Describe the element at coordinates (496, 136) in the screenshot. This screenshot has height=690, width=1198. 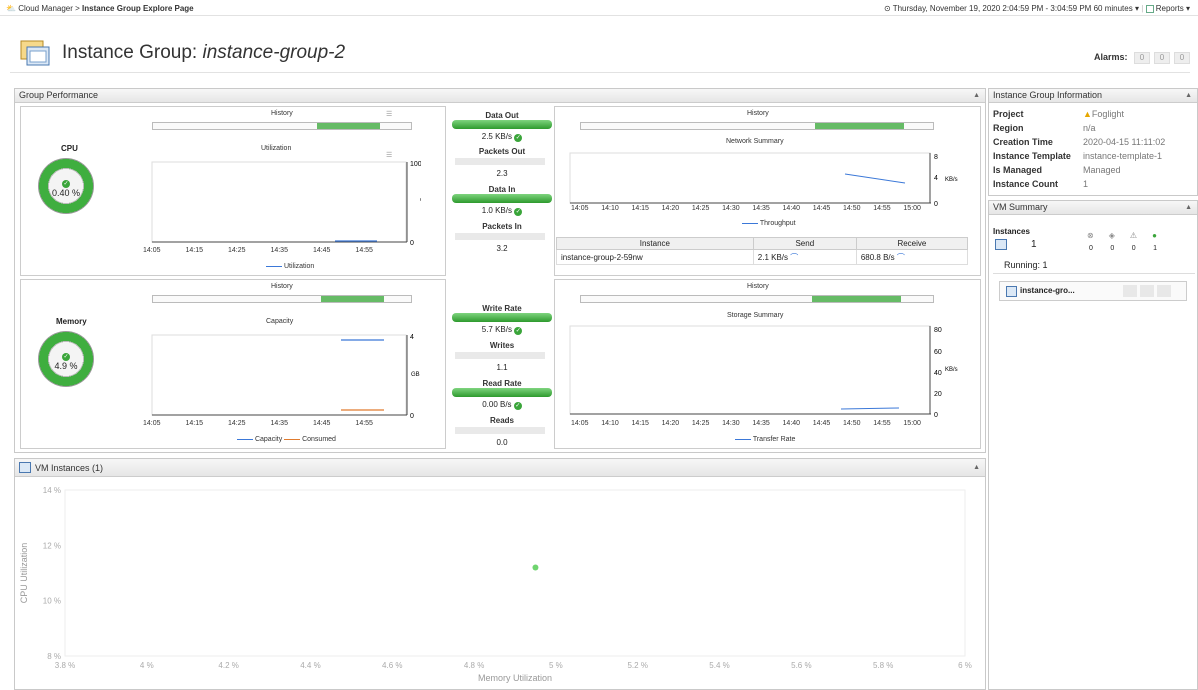
I see `data-out-value: 2.5 KB/s` at that location.